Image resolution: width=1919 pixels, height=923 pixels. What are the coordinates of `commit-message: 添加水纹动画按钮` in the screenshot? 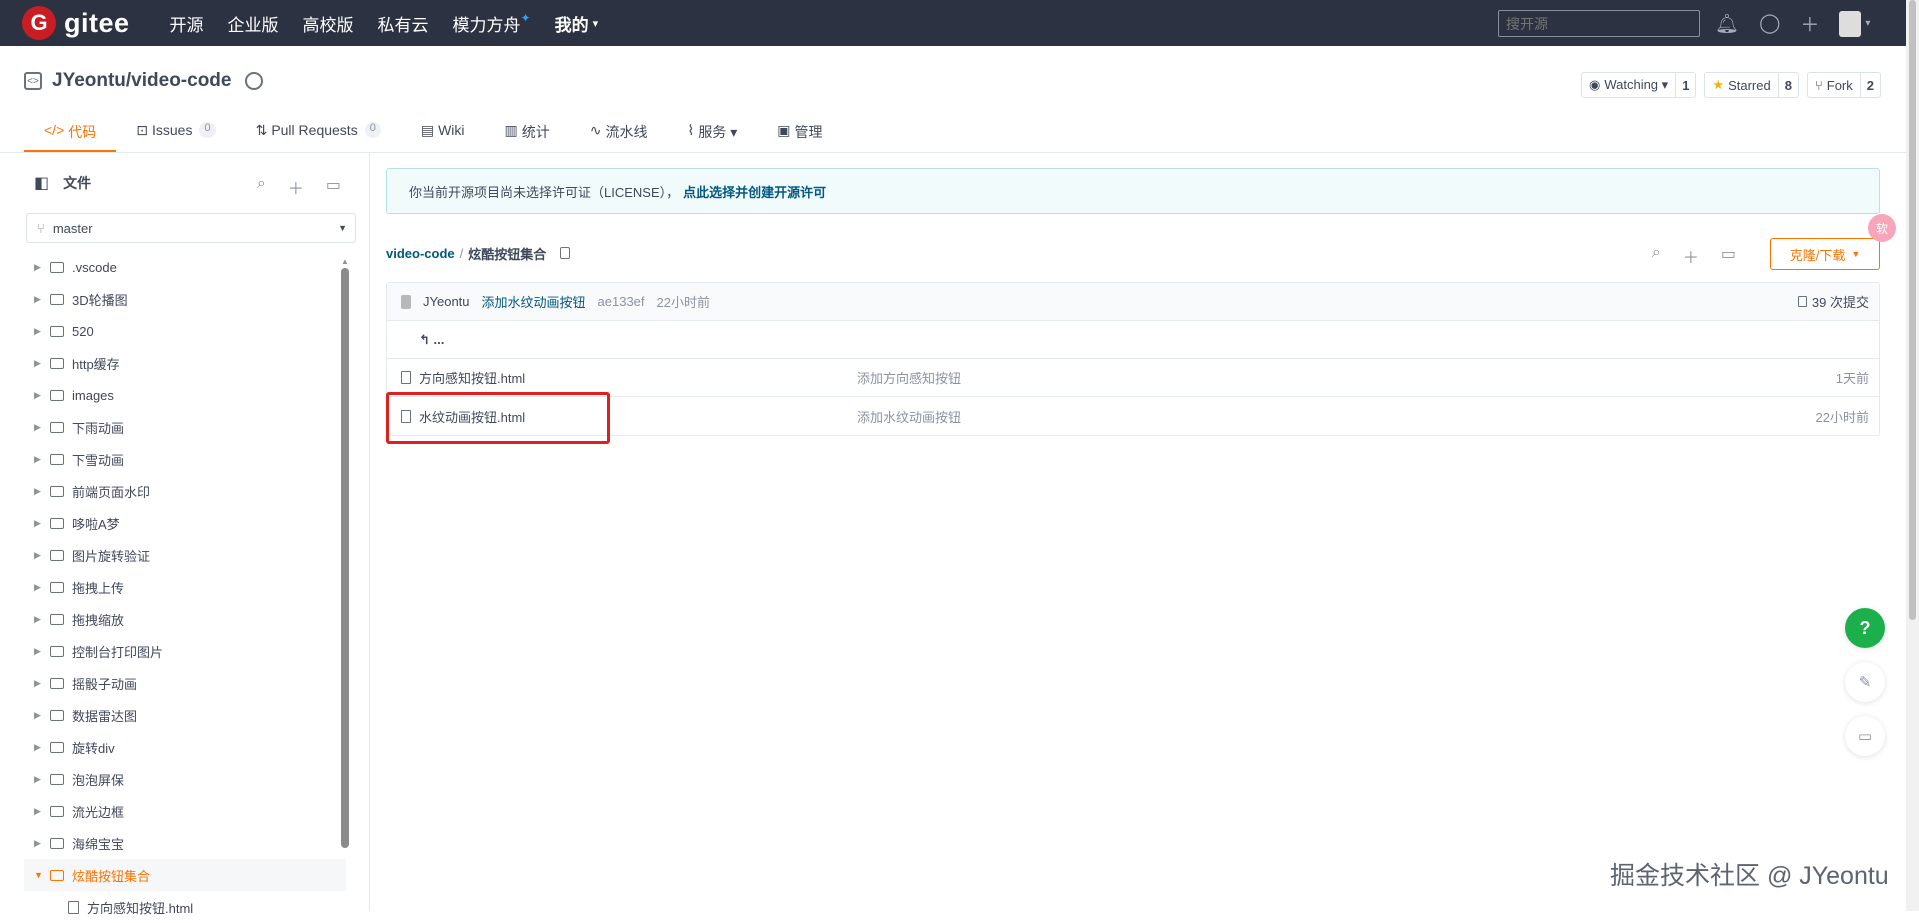 It's located at (534, 301).